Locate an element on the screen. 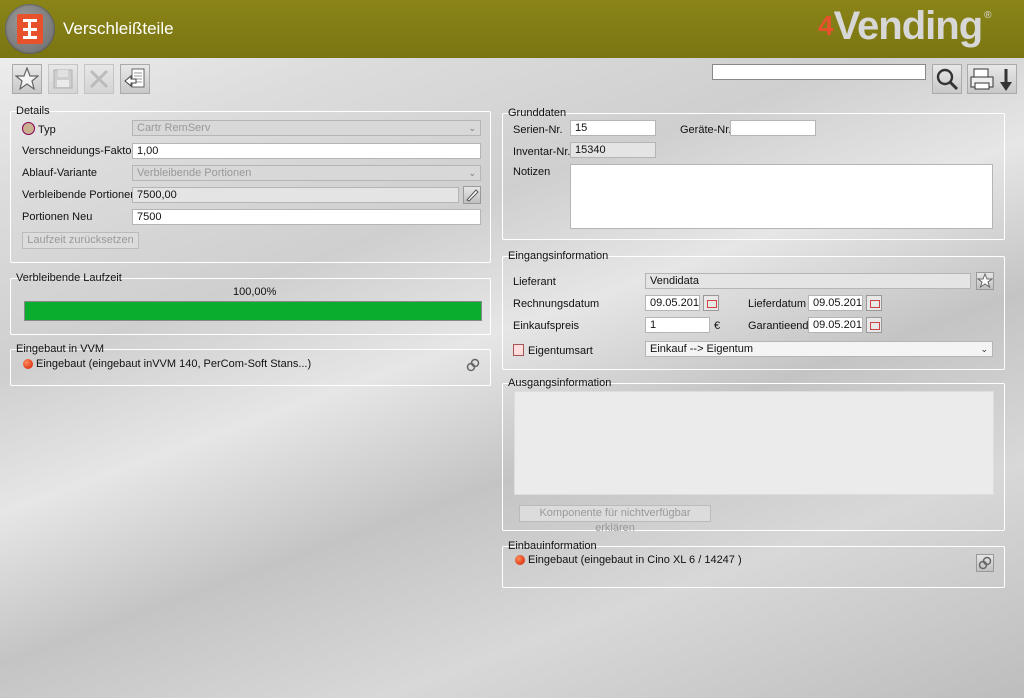  lieferdatum-input: 09.05.2015 is located at coordinates (835, 303).